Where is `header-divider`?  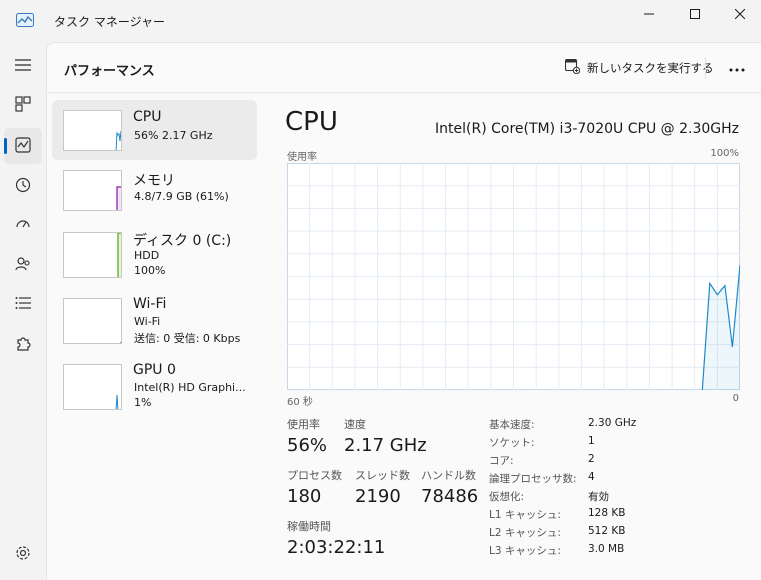
header-divider is located at coordinates (705, 68).